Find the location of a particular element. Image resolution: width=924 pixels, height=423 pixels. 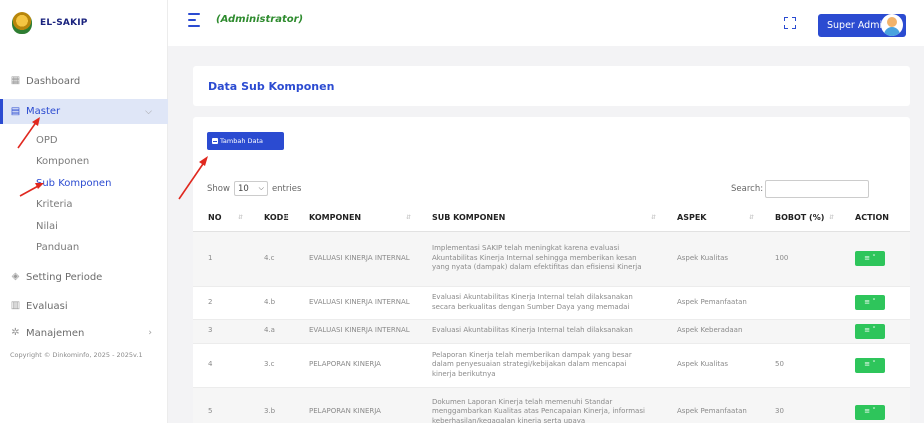

cell-no: 5 is located at coordinates (221, 405).